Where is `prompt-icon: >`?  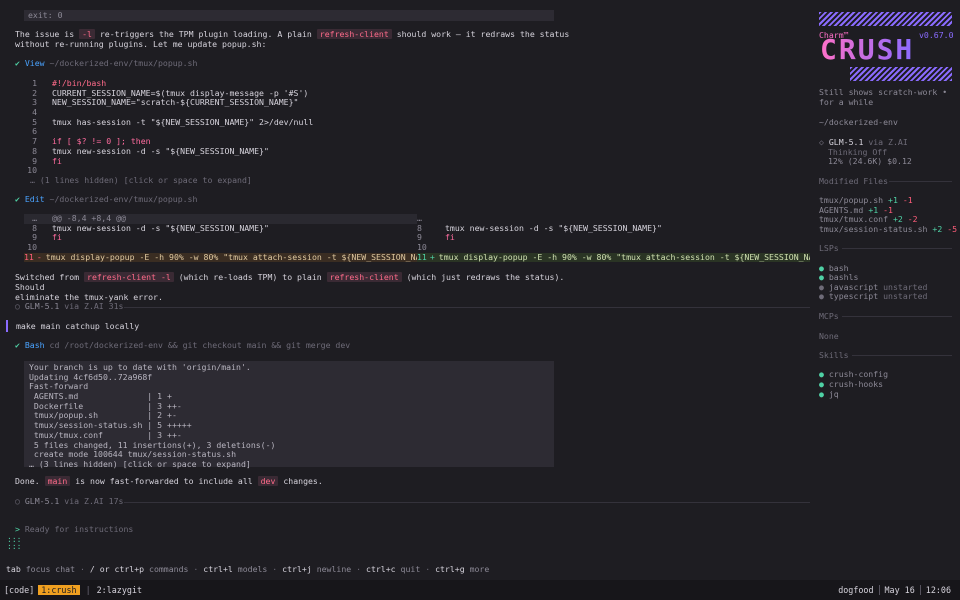
prompt-icon: > is located at coordinates (17, 529).